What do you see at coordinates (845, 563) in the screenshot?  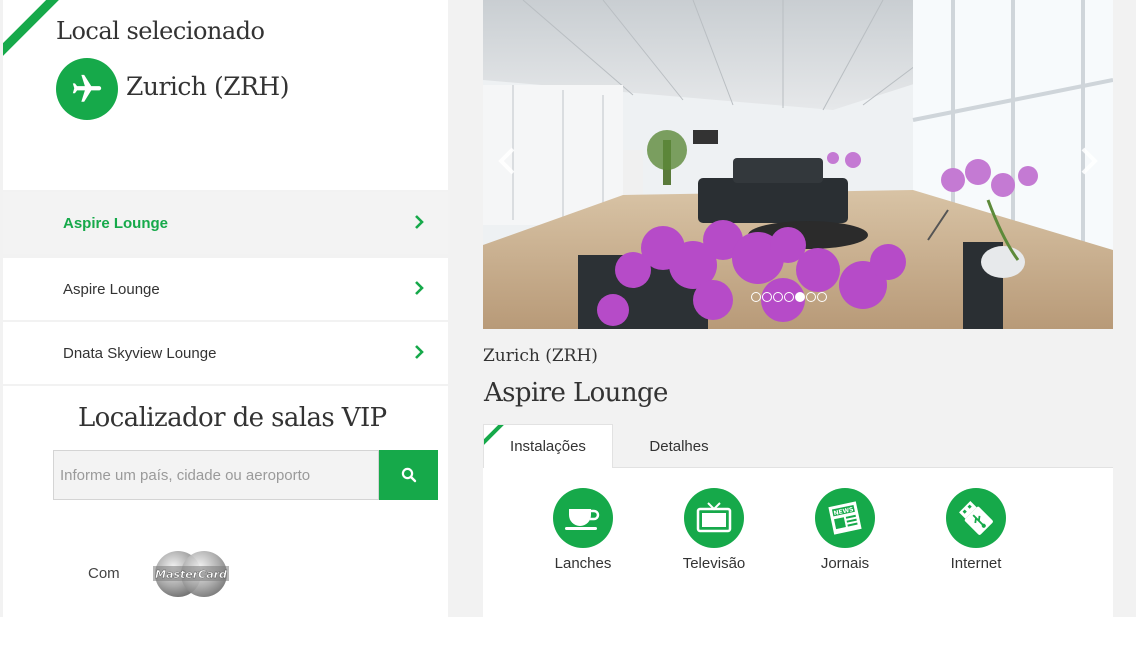 I see `amenity-label: Jornais` at bounding box center [845, 563].